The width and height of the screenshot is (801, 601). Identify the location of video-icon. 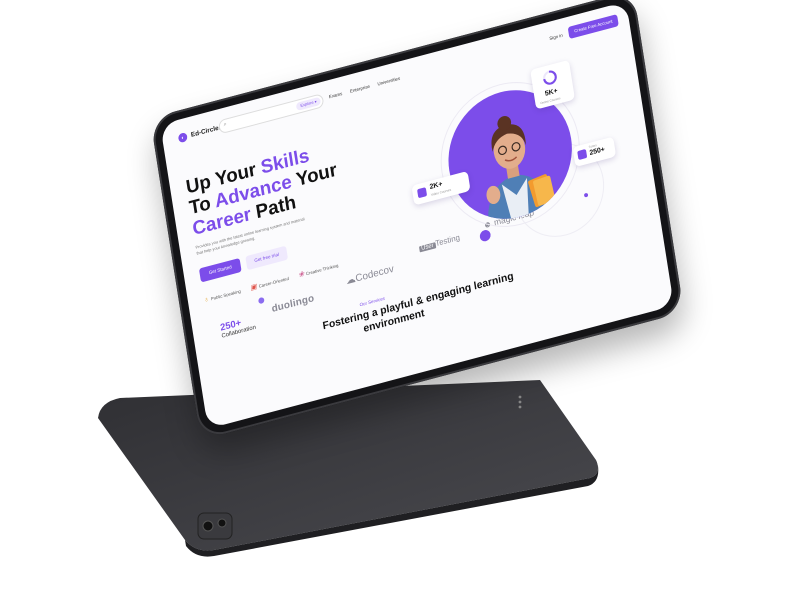
(422, 193).